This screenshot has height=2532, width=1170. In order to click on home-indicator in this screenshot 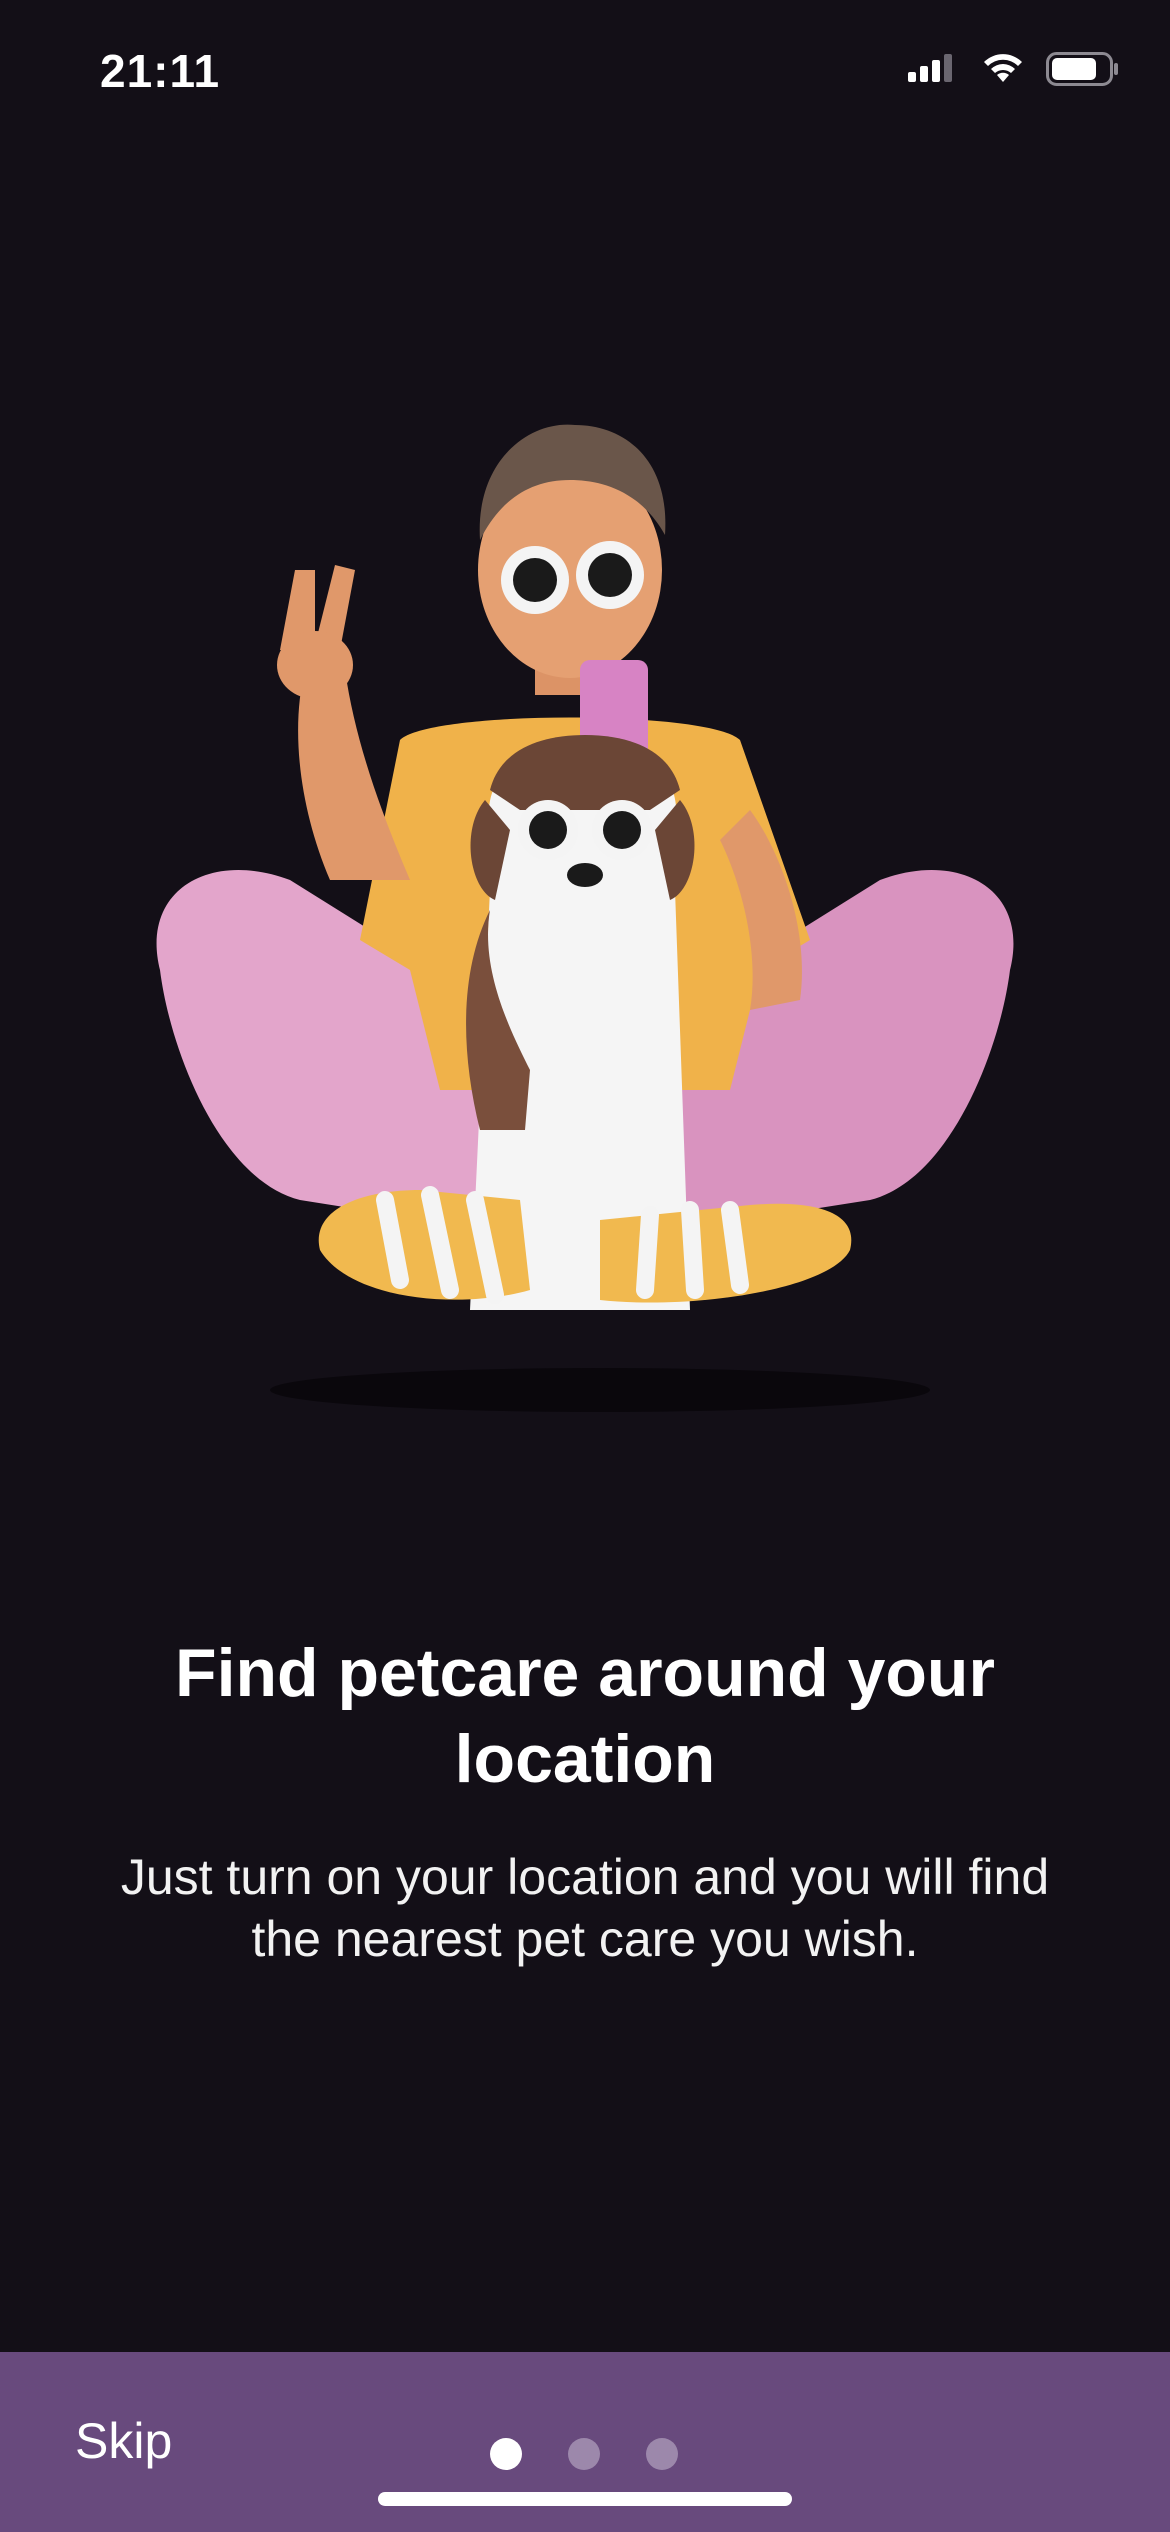, I will do `click(585, 2499)`.